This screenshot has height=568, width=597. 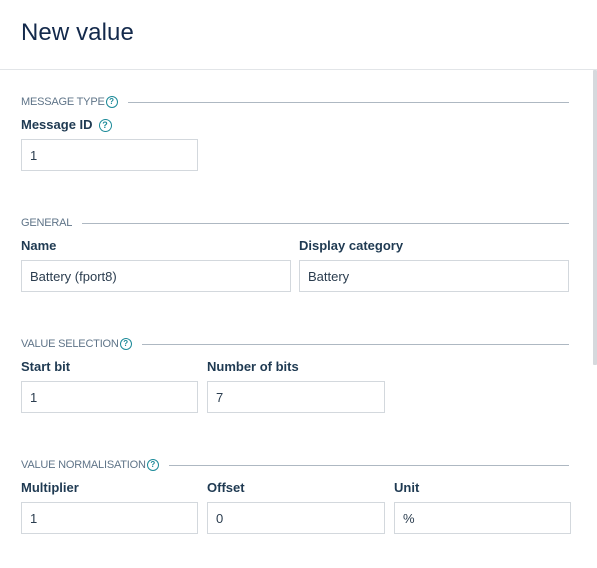 I want to click on field-message-id: Message ID ?, so click(x=109, y=144).